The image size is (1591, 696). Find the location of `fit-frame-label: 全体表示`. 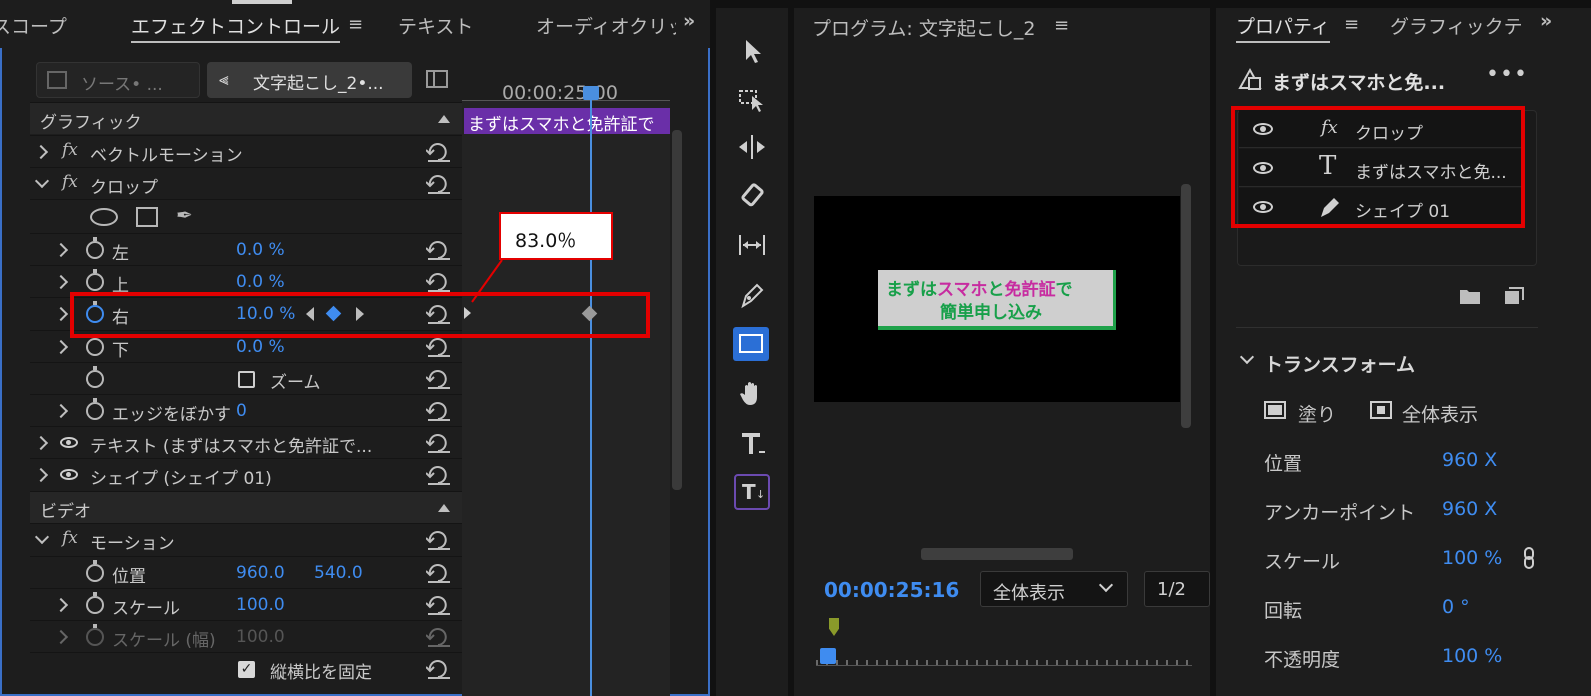

fit-frame-label: 全体表示 is located at coordinates (1440, 413).